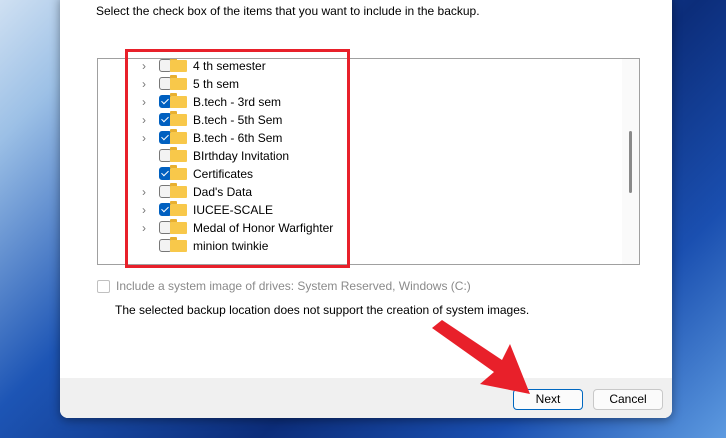 This screenshot has width=726, height=438. What do you see at coordinates (481, 357) in the screenshot?
I see `arrow-annotation-icon` at bounding box center [481, 357].